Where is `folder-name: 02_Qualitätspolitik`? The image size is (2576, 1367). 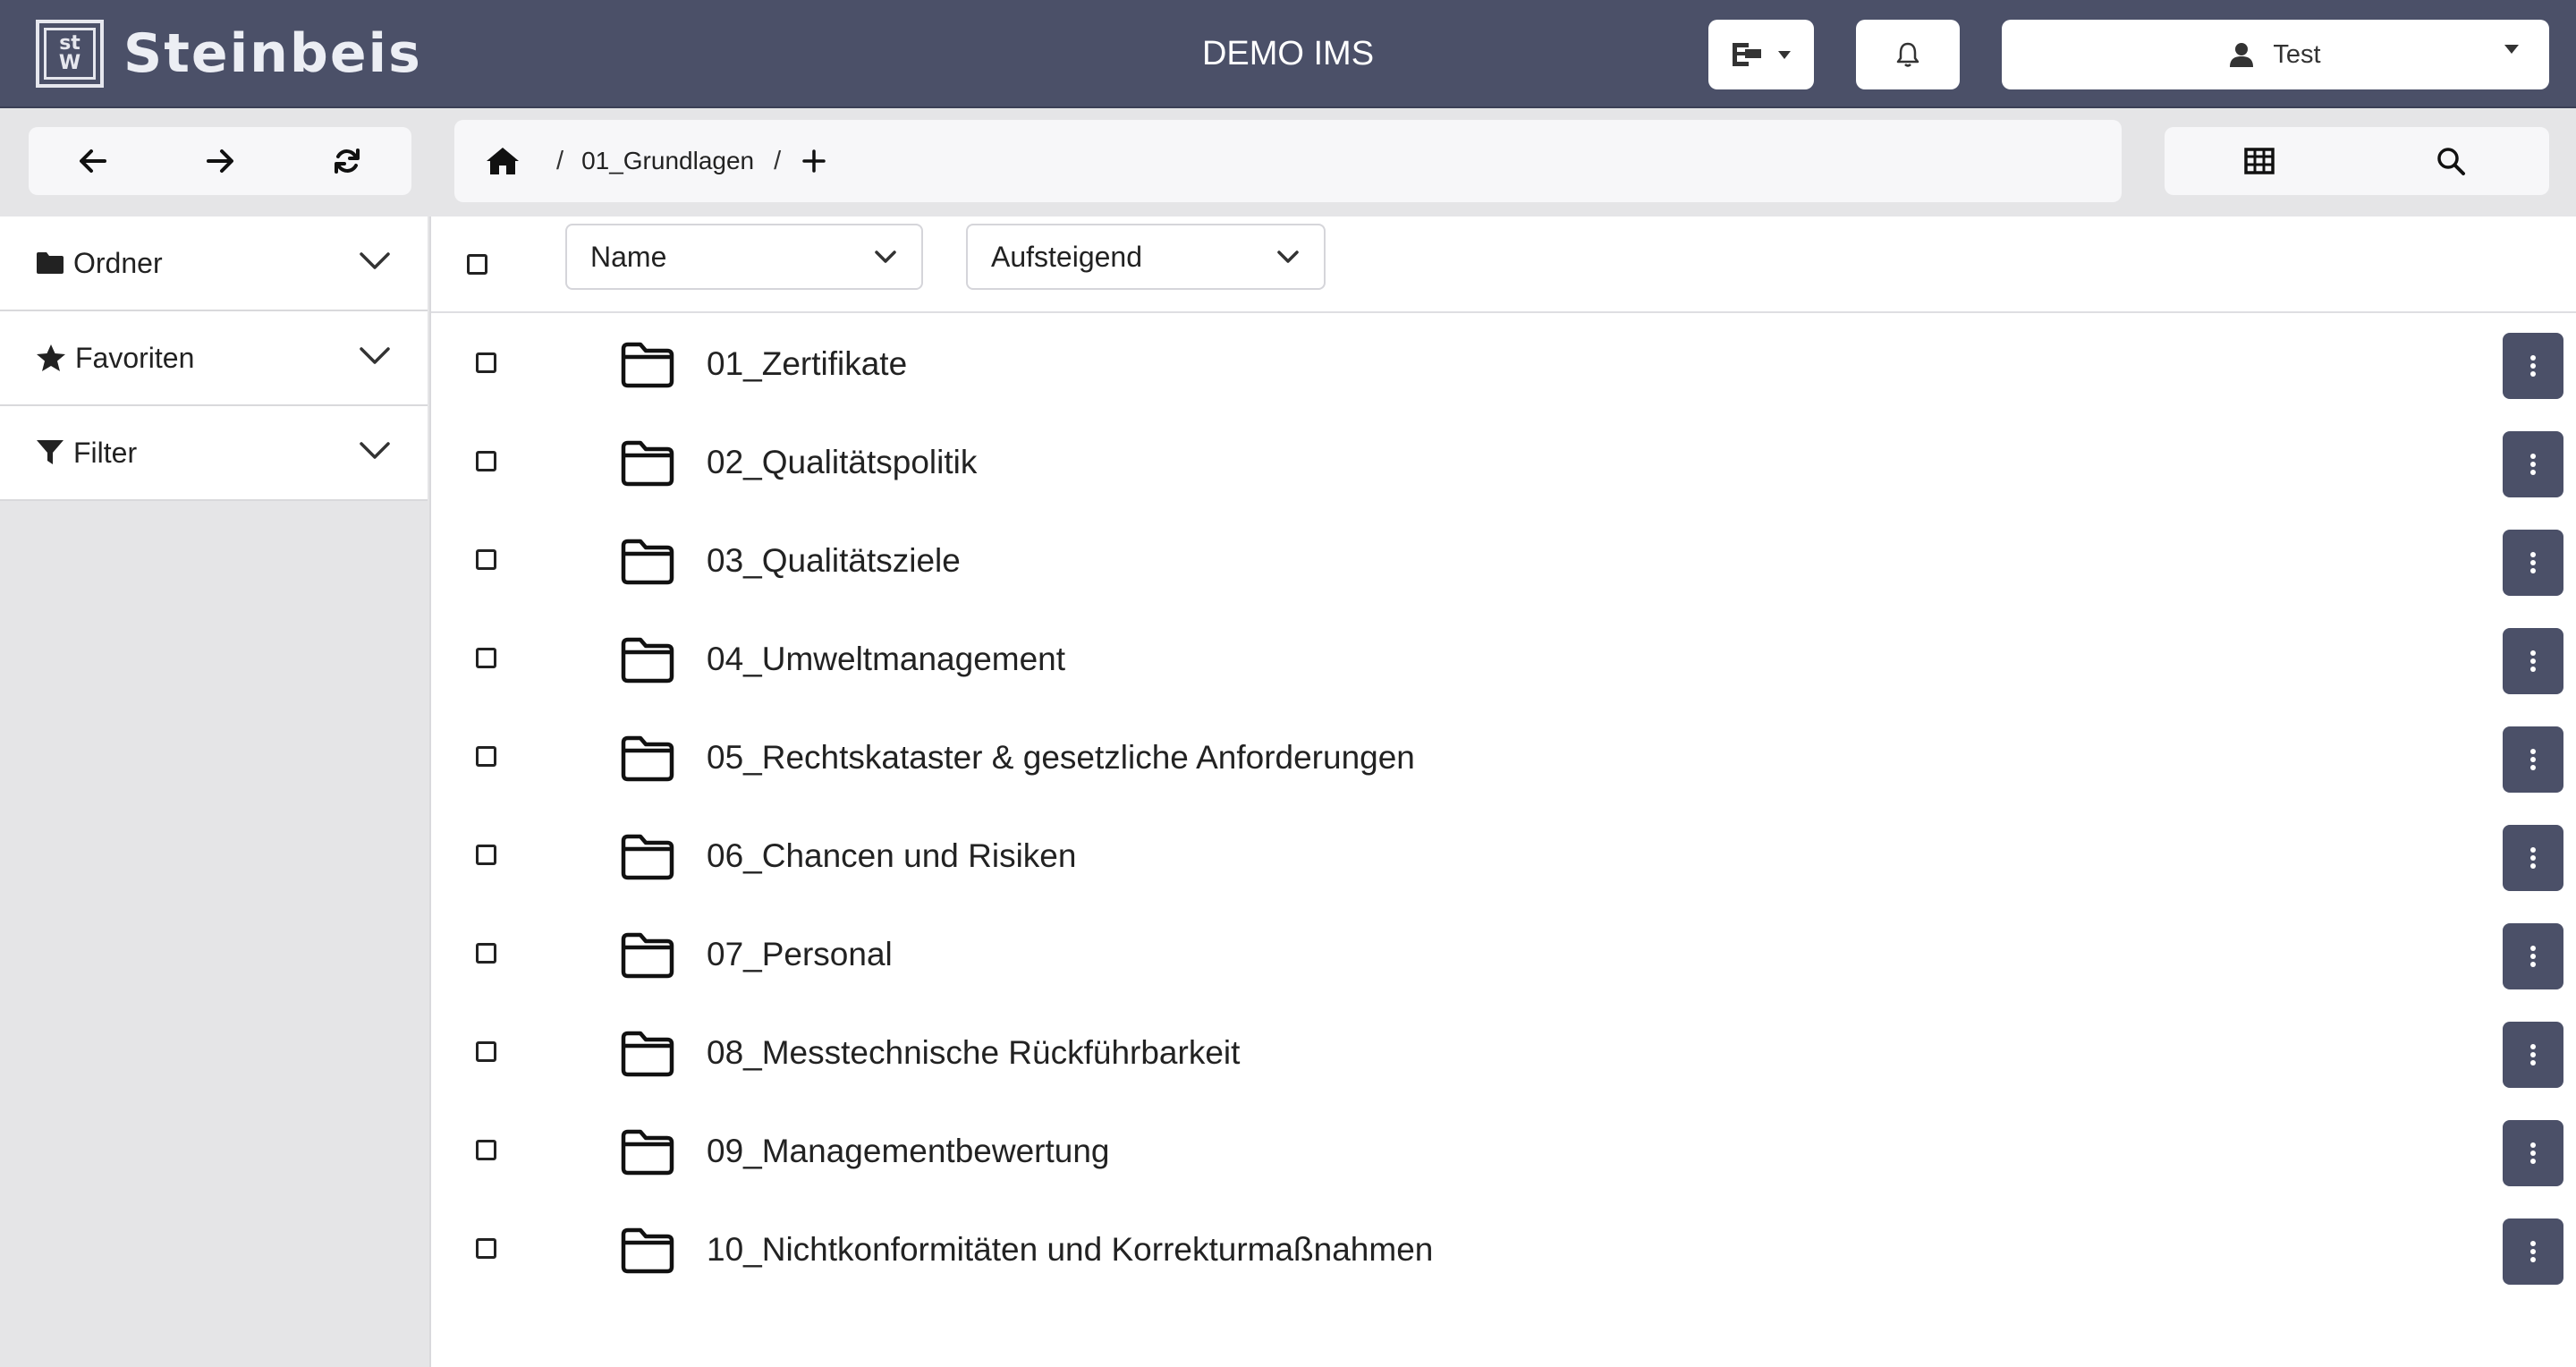
folder-name: 02_Qualitätspolitik is located at coordinates (842, 463).